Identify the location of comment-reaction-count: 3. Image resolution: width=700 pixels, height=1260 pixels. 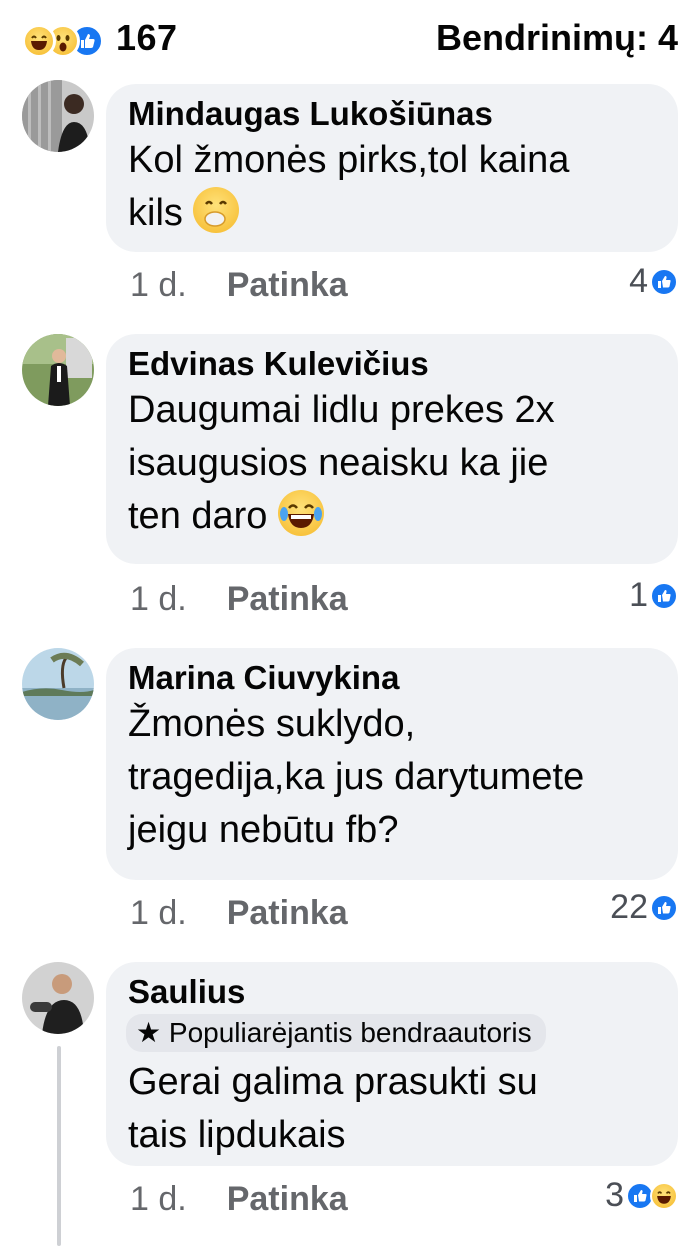
(614, 1195).